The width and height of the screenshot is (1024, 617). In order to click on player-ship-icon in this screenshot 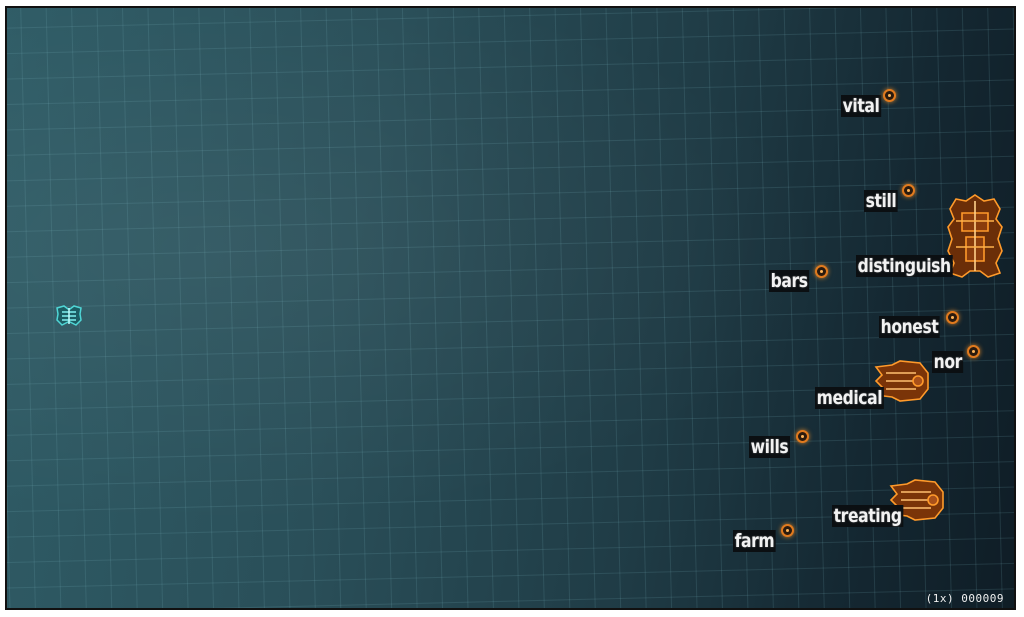, I will do `click(69, 315)`.